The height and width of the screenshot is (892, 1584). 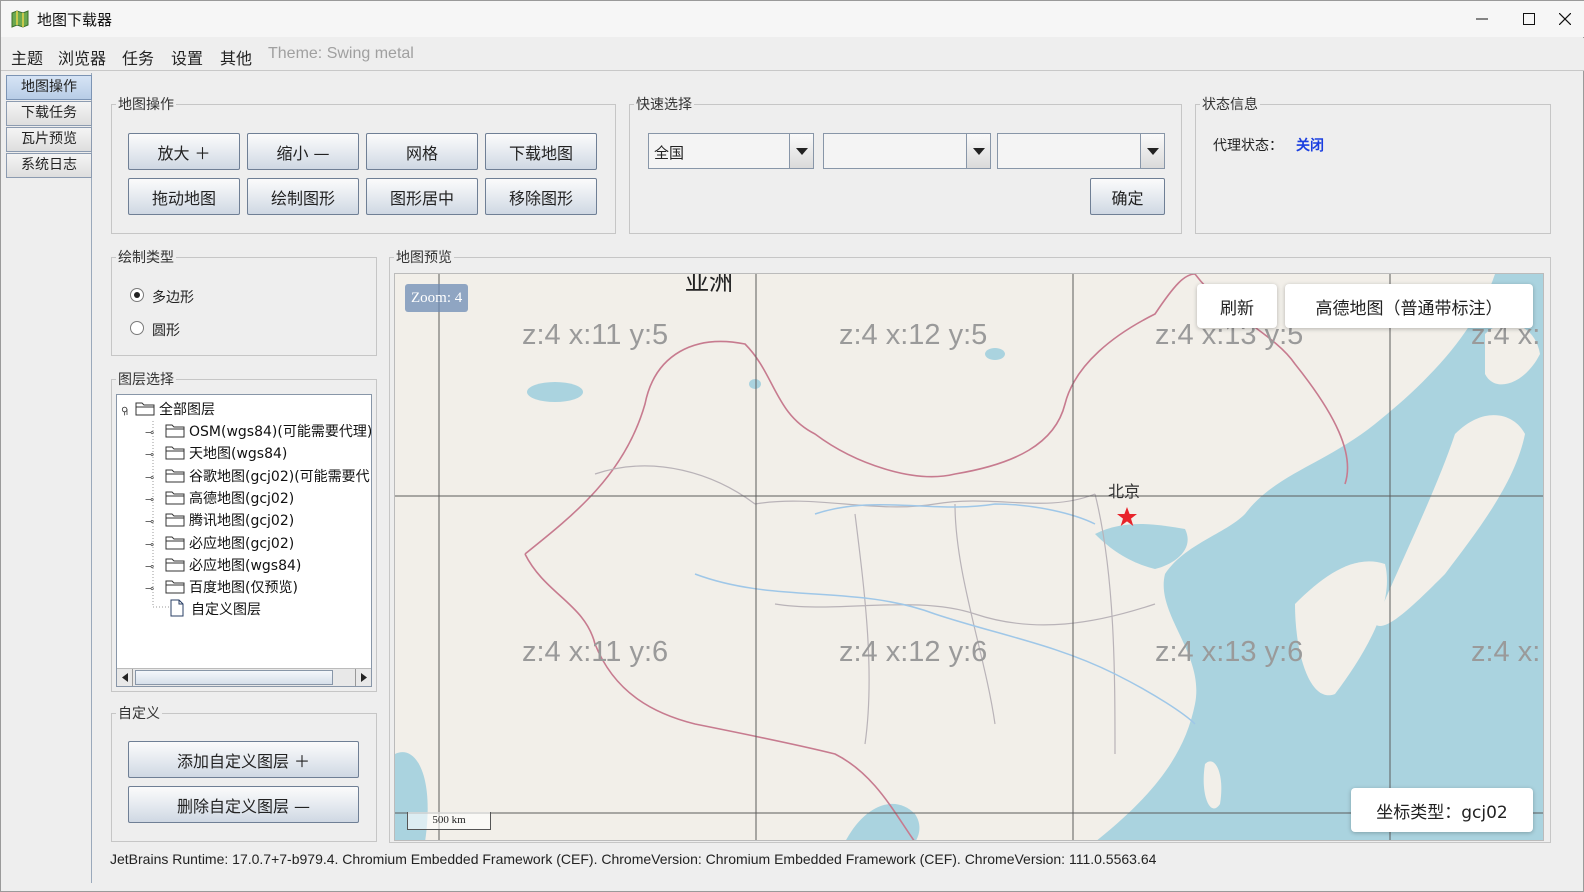 I want to click on tree-hscrollbar, so click(x=244, y=677).